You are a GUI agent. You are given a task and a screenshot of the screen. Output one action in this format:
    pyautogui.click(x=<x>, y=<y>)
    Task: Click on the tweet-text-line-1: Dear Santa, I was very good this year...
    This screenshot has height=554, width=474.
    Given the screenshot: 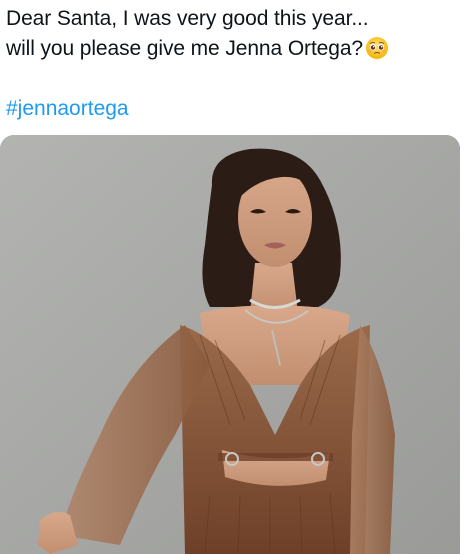 What is the action you would take?
    pyautogui.click(x=187, y=18)
    